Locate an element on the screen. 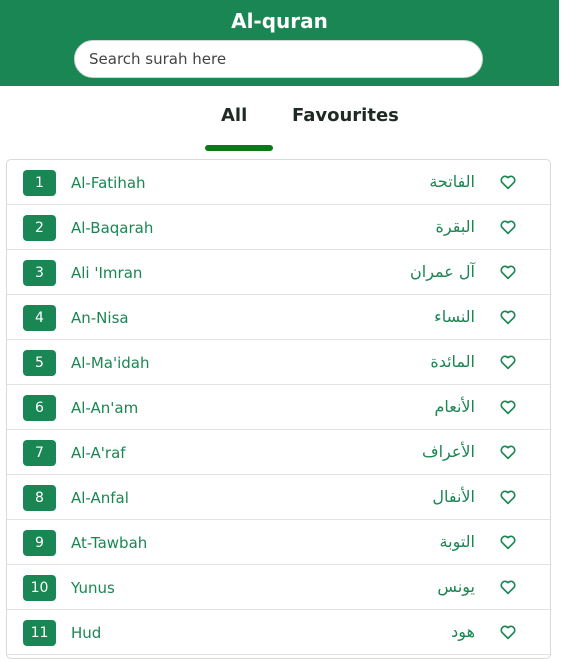 The height and width of the screenshot is (659, 562). surah-name: Yunus is located at coordinates (93, 588).